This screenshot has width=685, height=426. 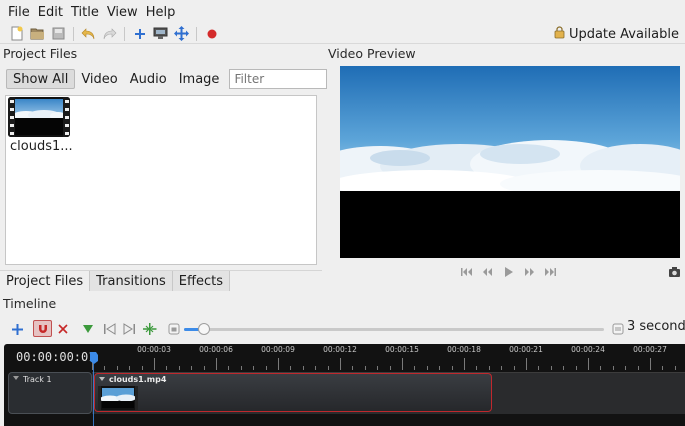 I want to click on tab-transitions: Transitions, so click(x=131, y=281).